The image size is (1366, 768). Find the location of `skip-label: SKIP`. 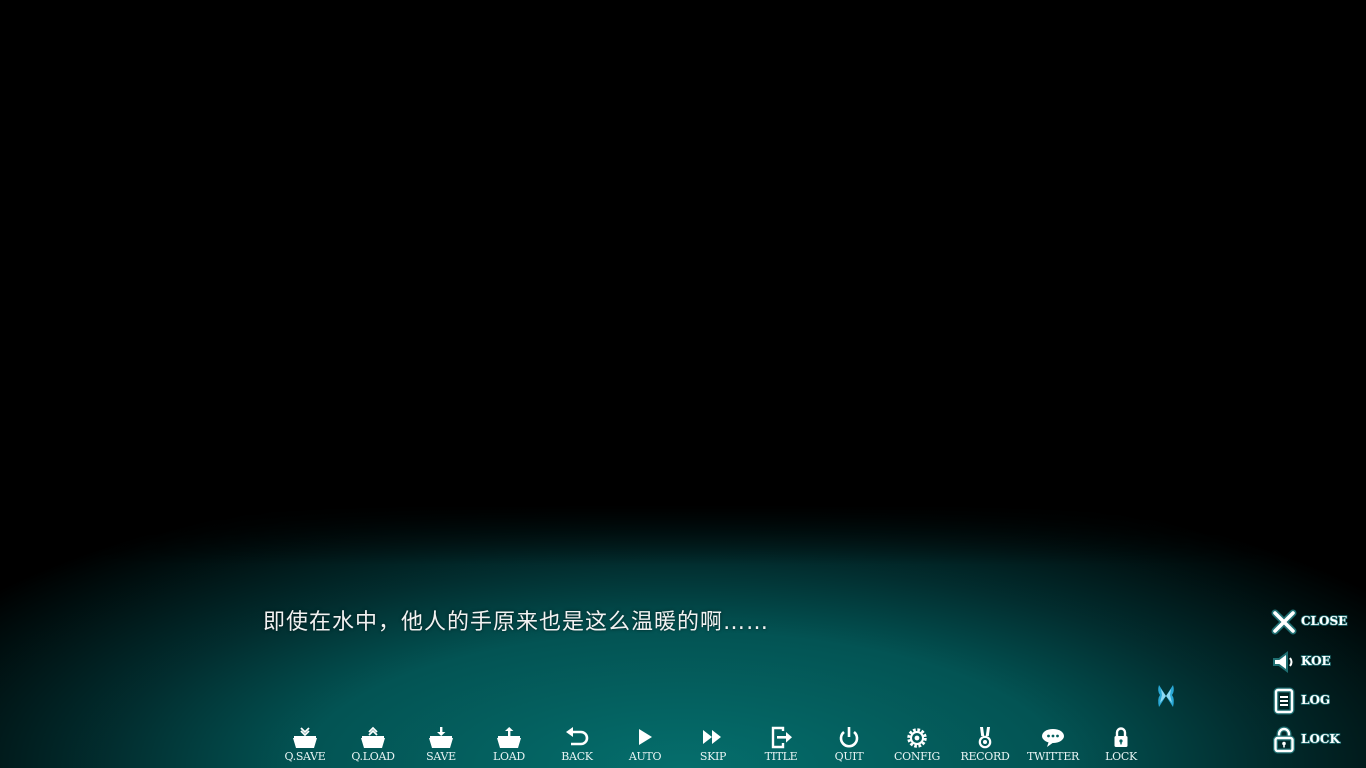

skip-label: SKIP is located at coordinates (713, 756).